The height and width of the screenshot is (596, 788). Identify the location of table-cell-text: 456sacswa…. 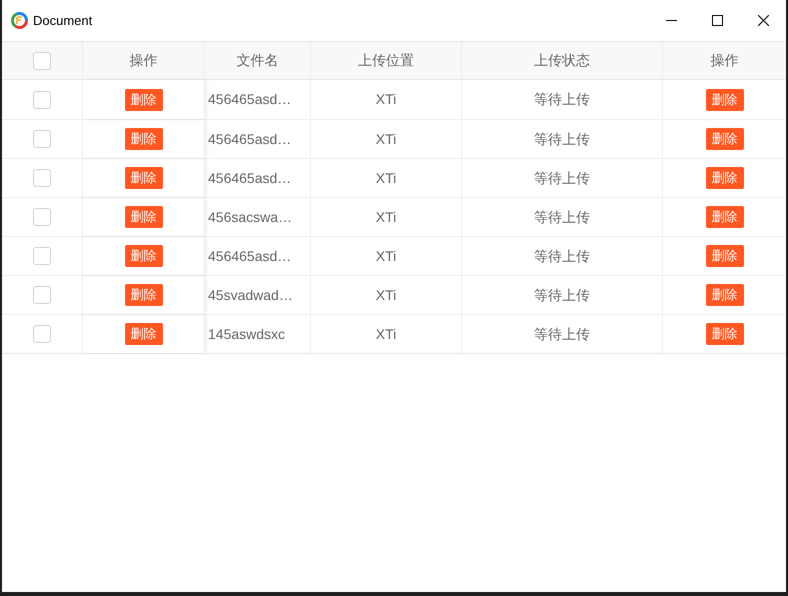
(250, 217).